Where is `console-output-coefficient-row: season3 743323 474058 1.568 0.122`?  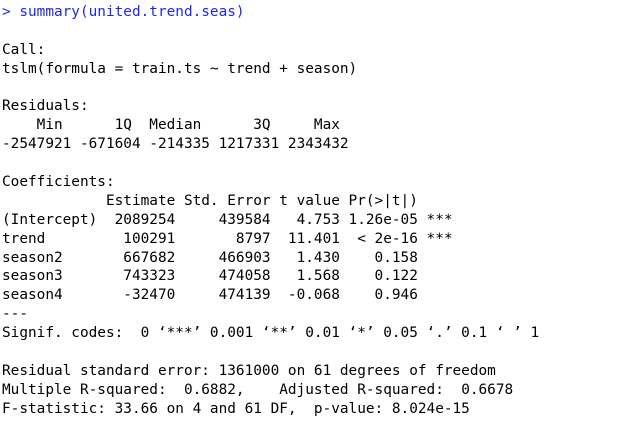
console-output-coefficient-row: season3 743323 474058 1.568 0.122 is located at coordinates (227, 276).